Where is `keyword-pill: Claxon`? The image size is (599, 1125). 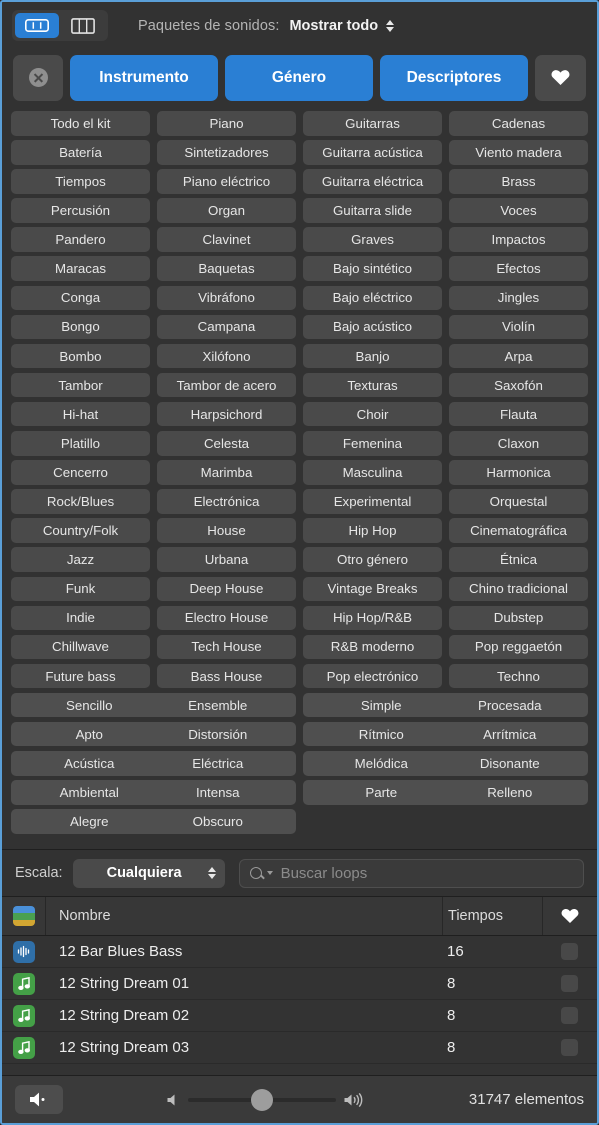
keyword-pill: Claxon is located at coordinates (518, 443).